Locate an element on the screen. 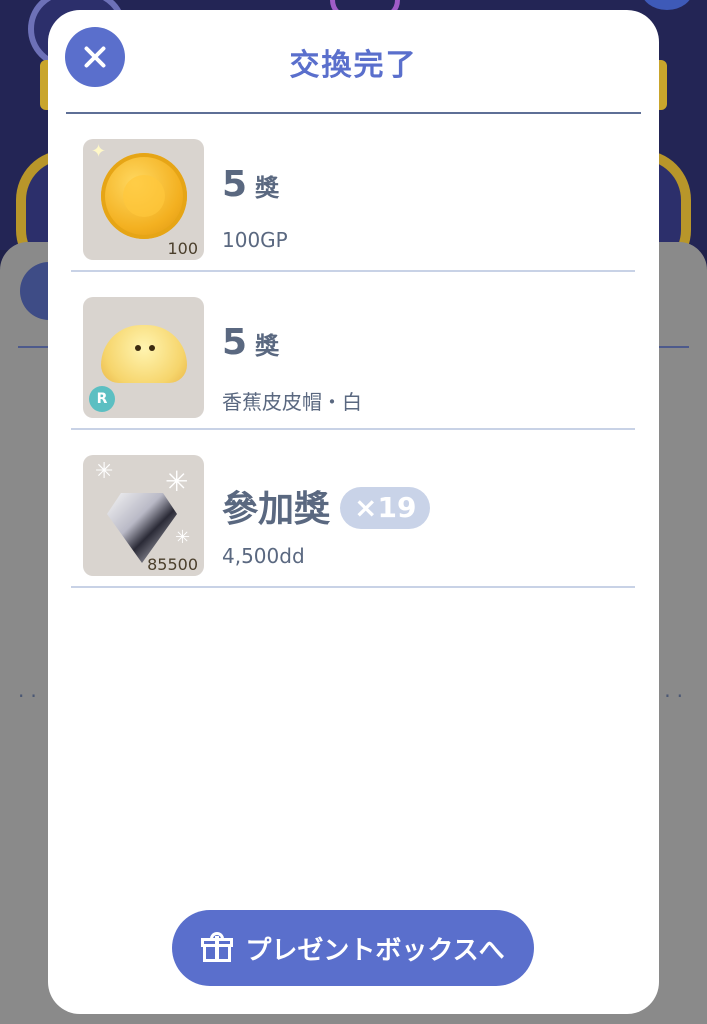 The width and height of the screenshot is (707, 1024). gold-coin-icon is located at coordinates (144, 196).